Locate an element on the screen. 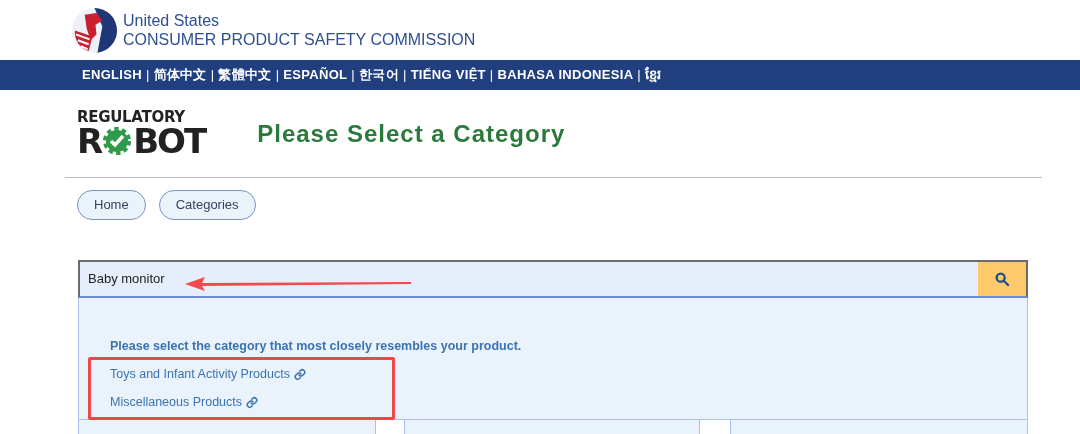 This screenshot has height=434, width=1080. language-link: 繁體中文 is located at coordinates (245, 75).